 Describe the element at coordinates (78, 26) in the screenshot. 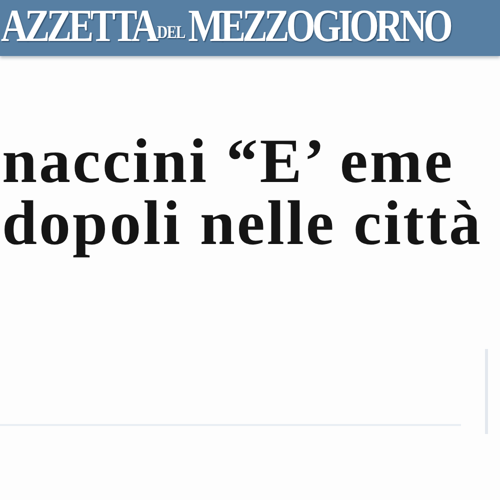

I see `logo-text: AZZETTA` at that location.